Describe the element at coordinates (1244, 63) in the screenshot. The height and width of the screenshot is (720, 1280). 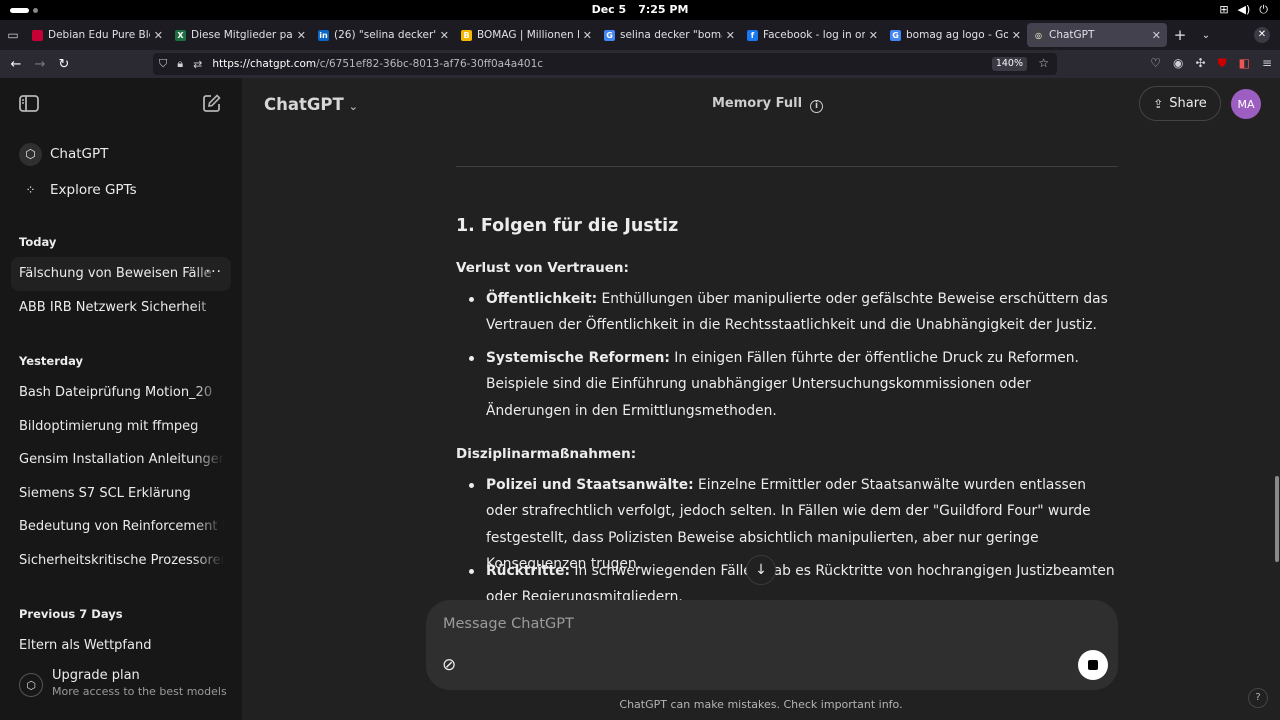
I see `extension-flag-icon: ◧` at that location.